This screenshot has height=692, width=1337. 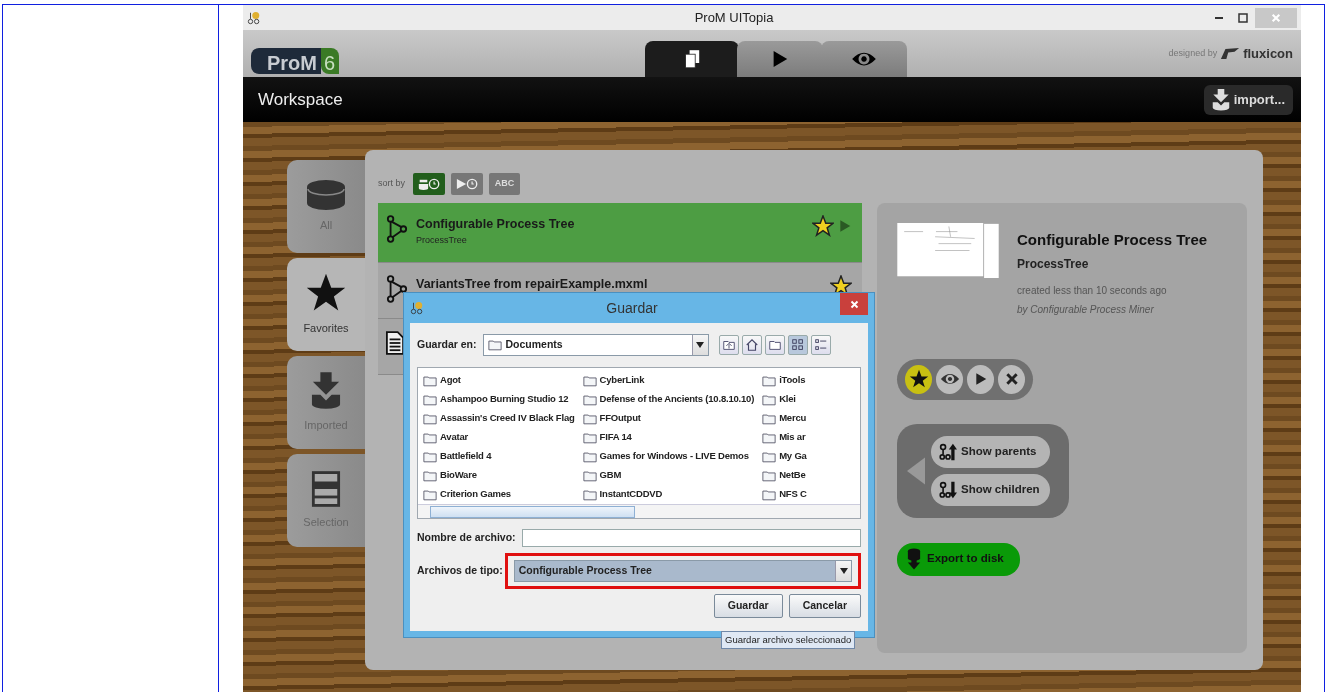 What do you see at coordinates (788, 640) in the screenshot?
I see `tooltip: Guardar archivo seleccionado` at bounding box center [788, 640].